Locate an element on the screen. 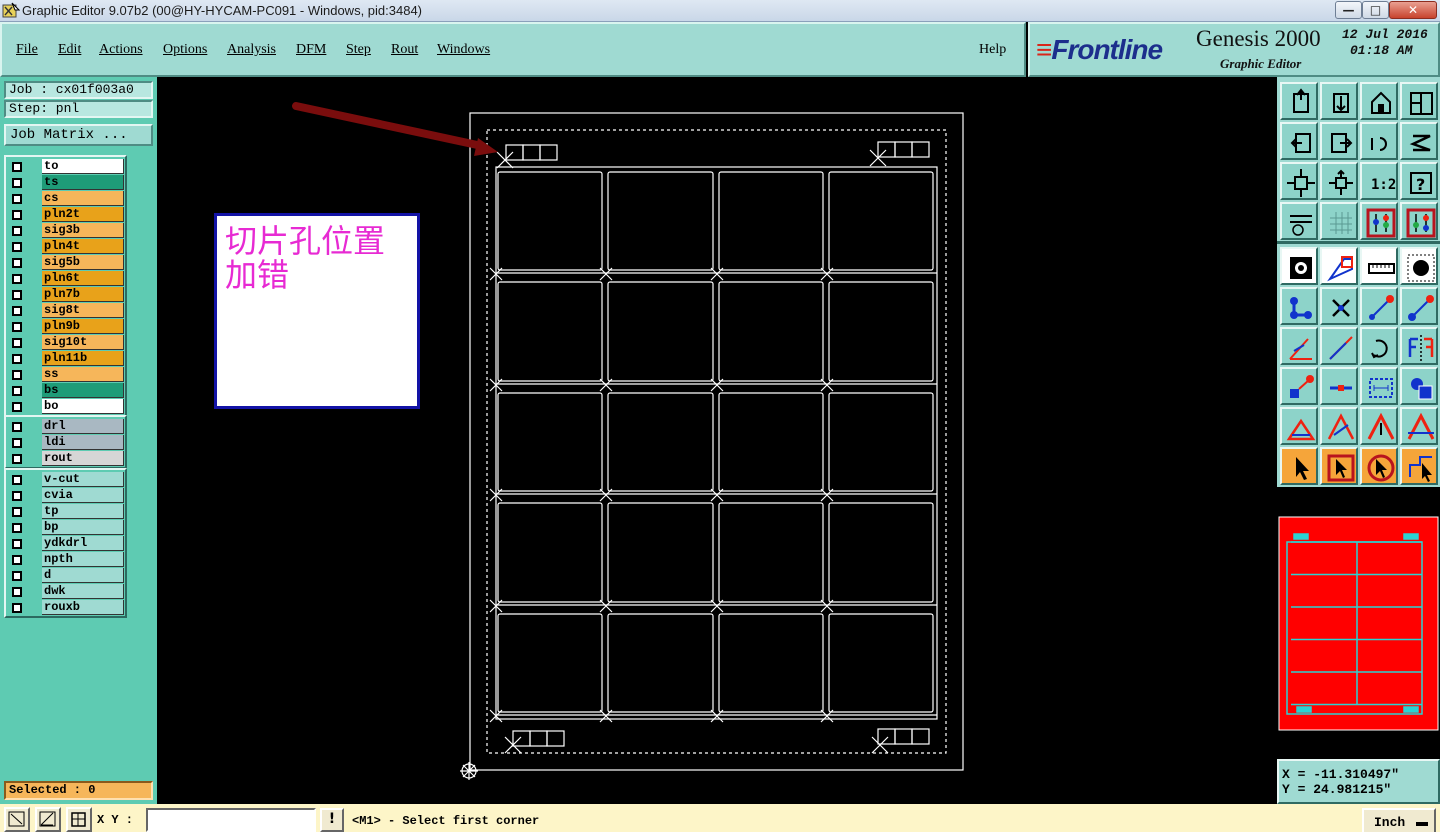  line-cut-tool is located at coordinates (1339, 386).